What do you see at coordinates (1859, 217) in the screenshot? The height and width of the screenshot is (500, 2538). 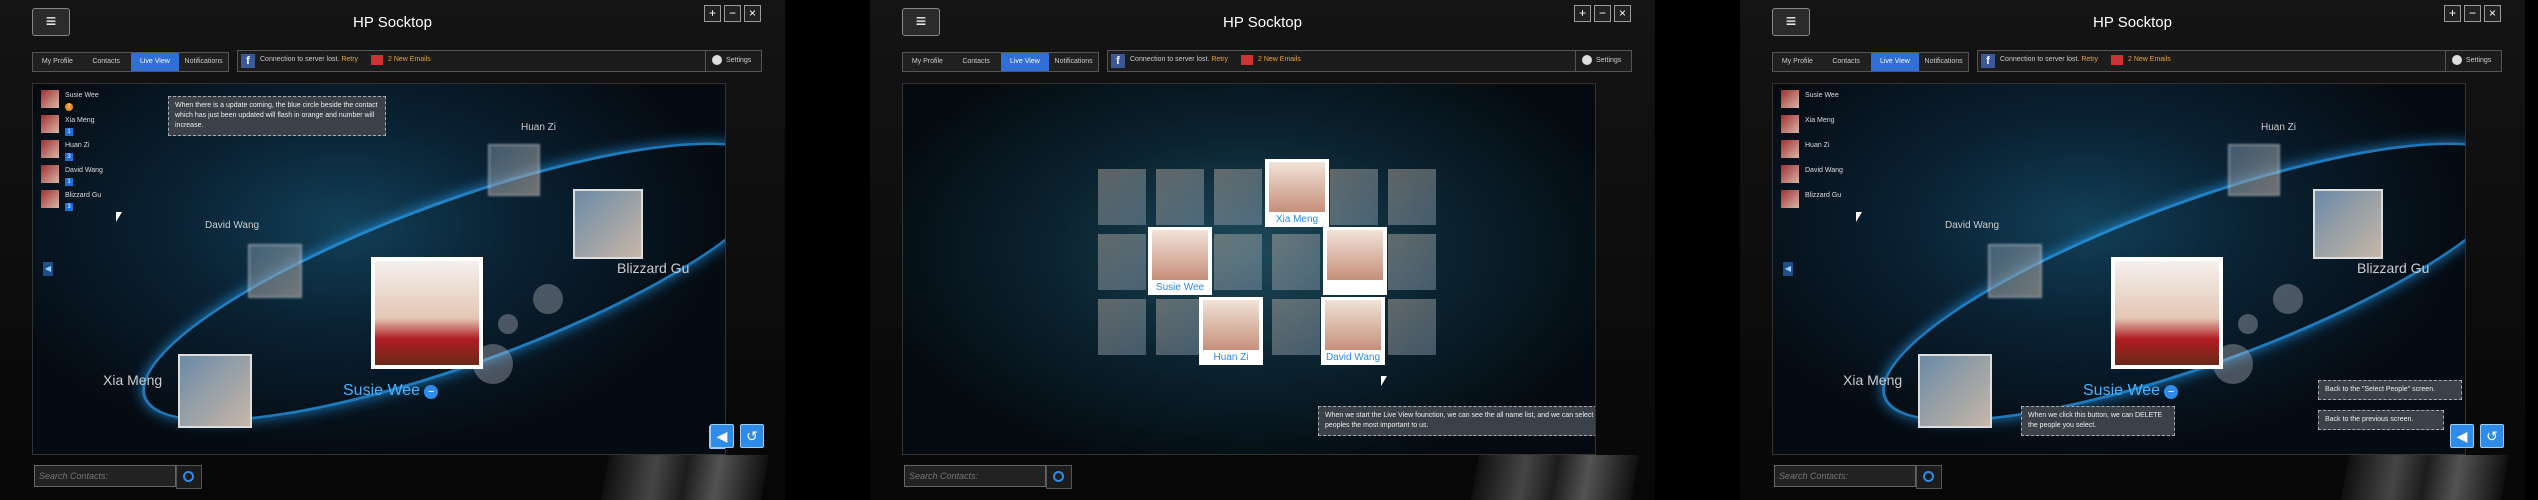 I see `cursor-icon` at bounding box center [1859, 217].